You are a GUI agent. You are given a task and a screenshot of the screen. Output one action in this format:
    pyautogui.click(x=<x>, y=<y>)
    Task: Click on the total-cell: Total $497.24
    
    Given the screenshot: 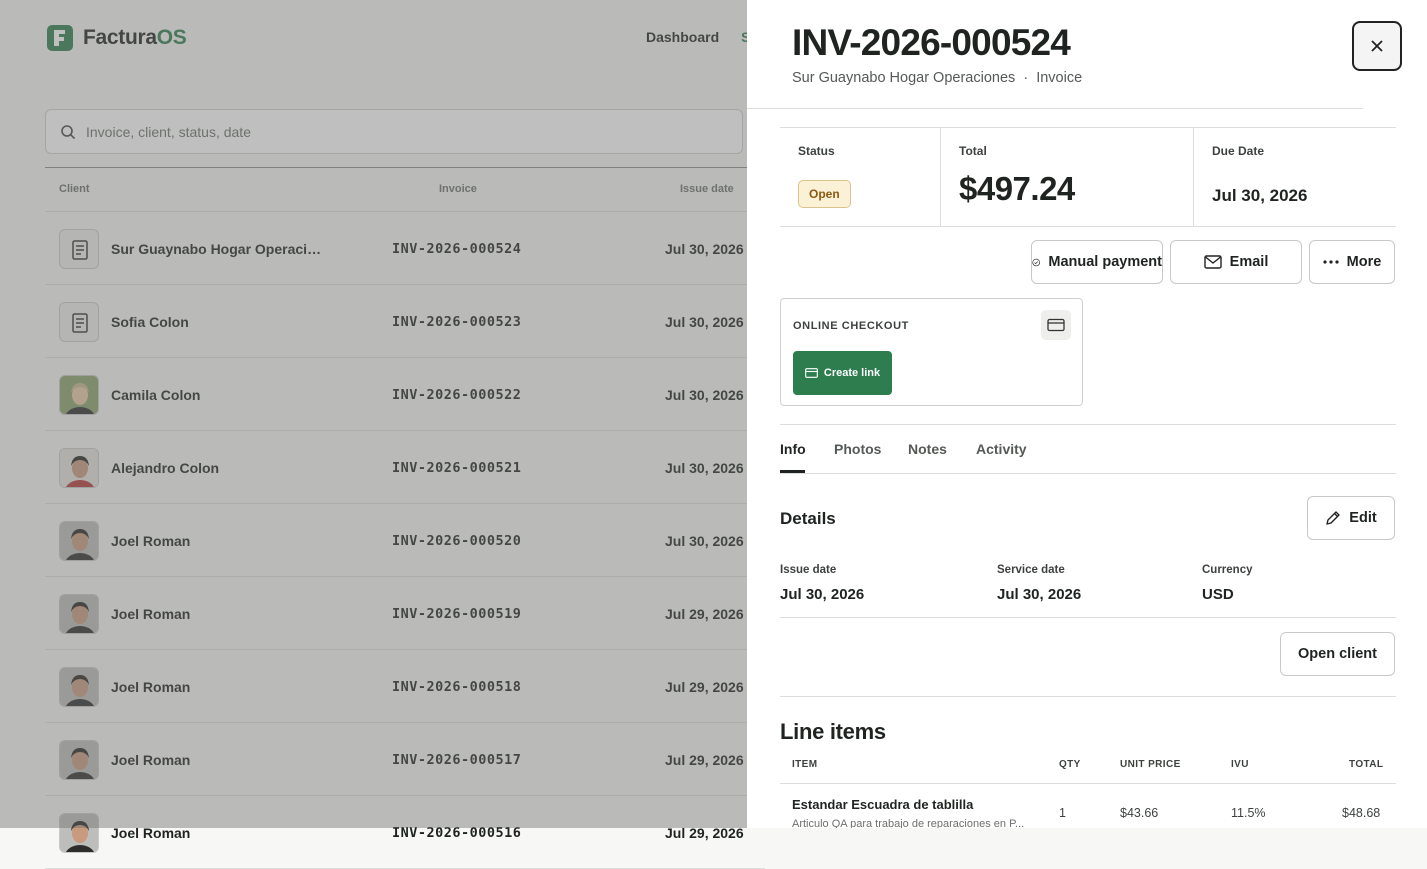 What is the action you would take?
    pyautogui.click(x=1067, y=177)
    